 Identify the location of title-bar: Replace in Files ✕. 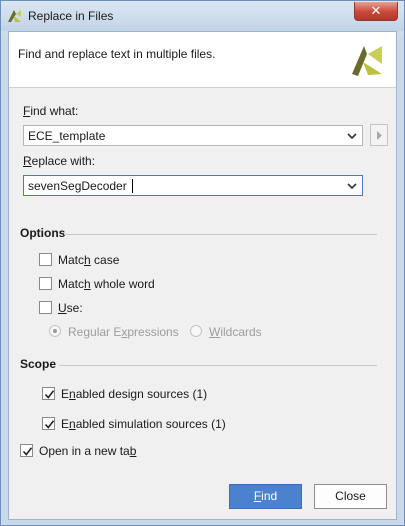
(202, 16).